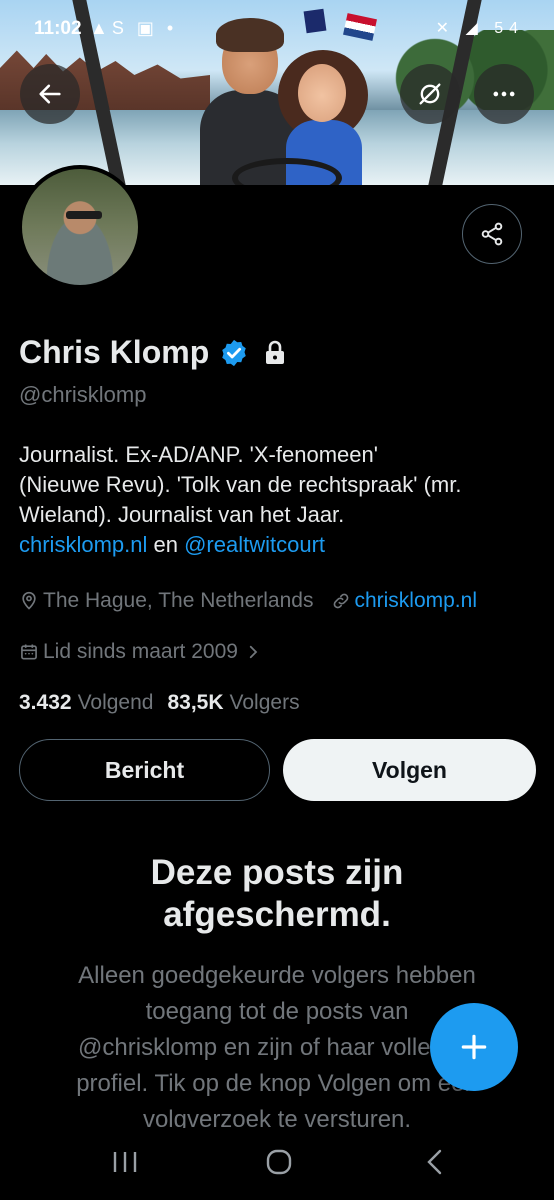 The height and width of the screenshot is (1200, 554). I want to click on protected-title-line: Deze posts zijn, so click(277, 872).